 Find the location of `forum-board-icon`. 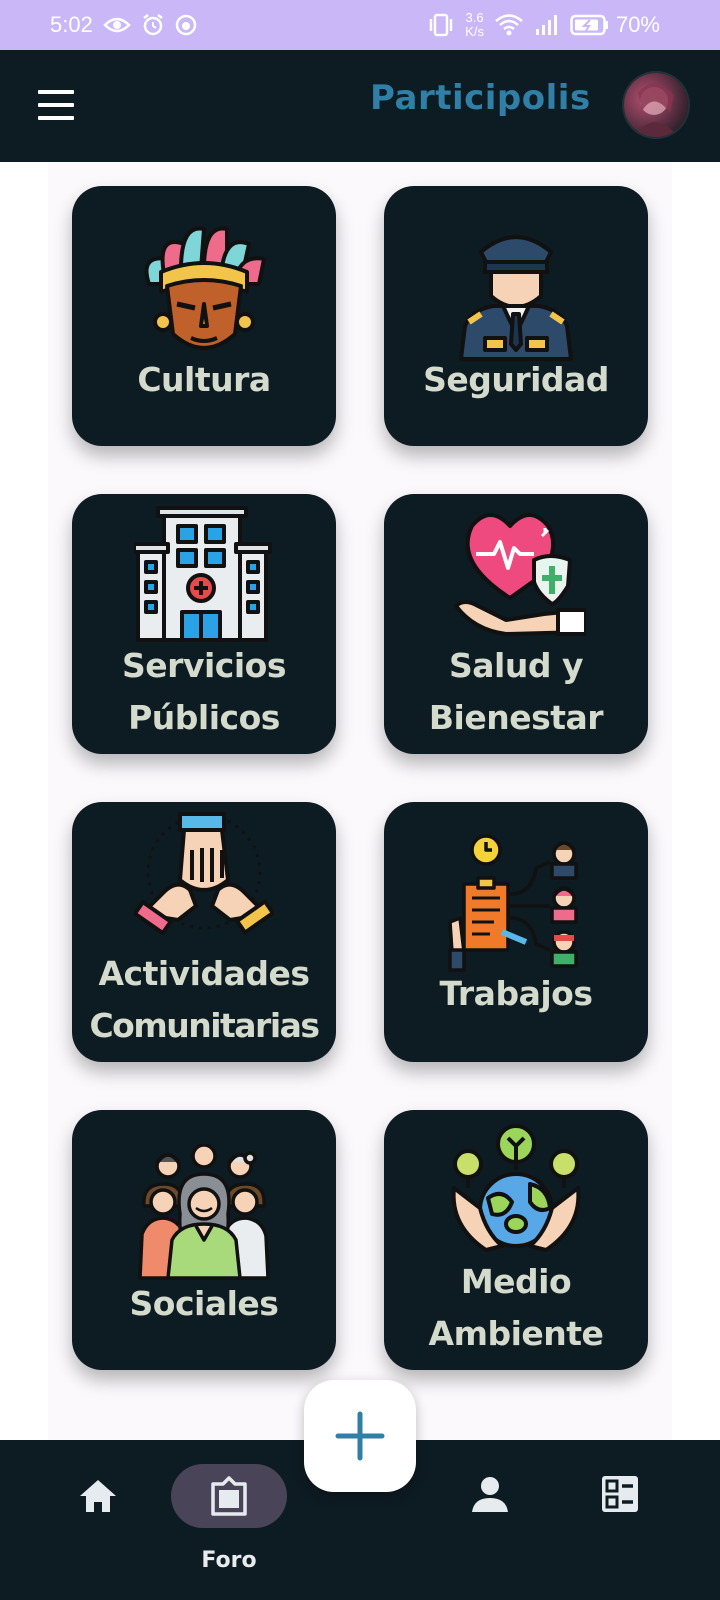

forum-board-icon is located at coordinates (229, 1496).